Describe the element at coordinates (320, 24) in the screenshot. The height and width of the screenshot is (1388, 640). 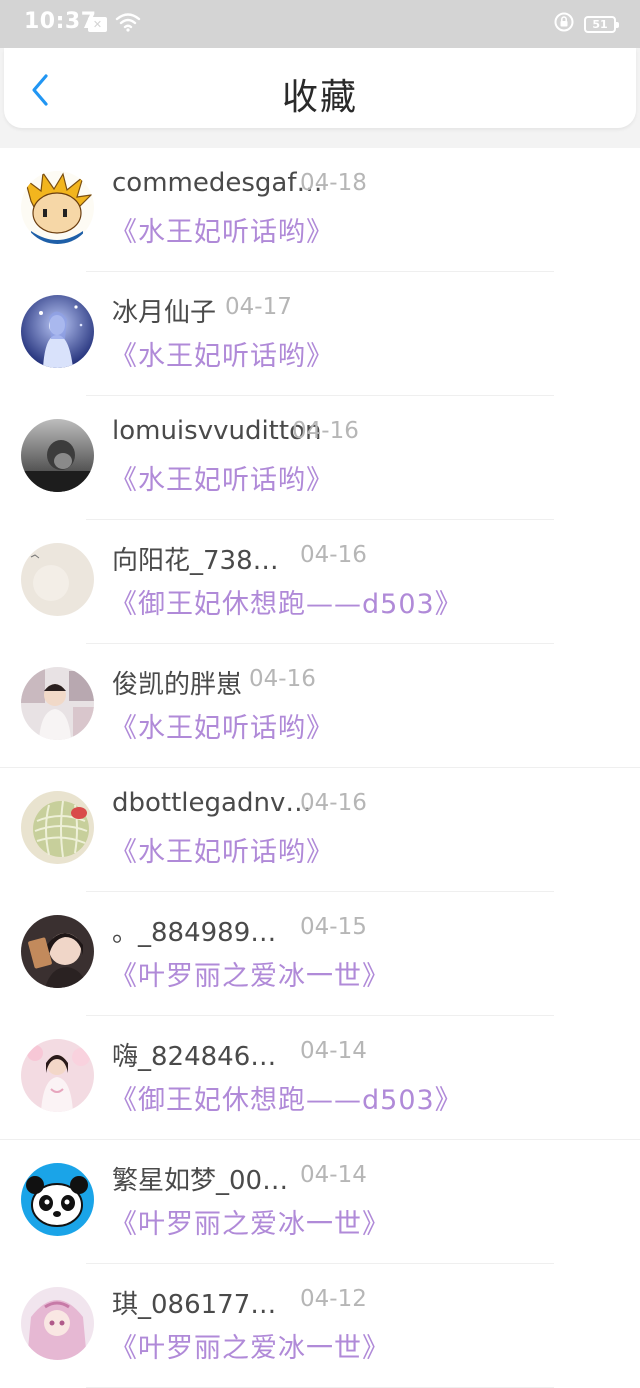
I see `status-bar: 10:37 ✕ 51` at that location.